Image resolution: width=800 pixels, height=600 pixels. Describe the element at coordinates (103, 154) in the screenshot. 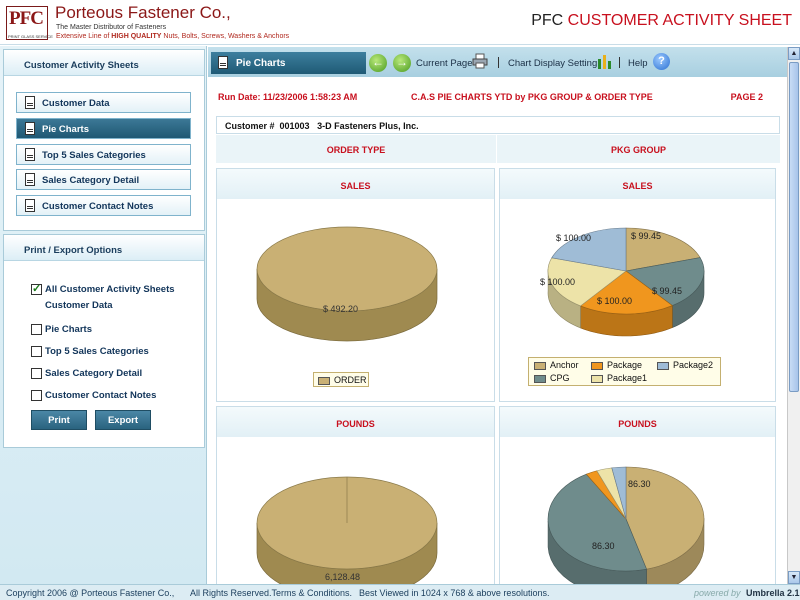

I see `sidebar-item-top5-sales: Top 5 Sales Categories` at that location.